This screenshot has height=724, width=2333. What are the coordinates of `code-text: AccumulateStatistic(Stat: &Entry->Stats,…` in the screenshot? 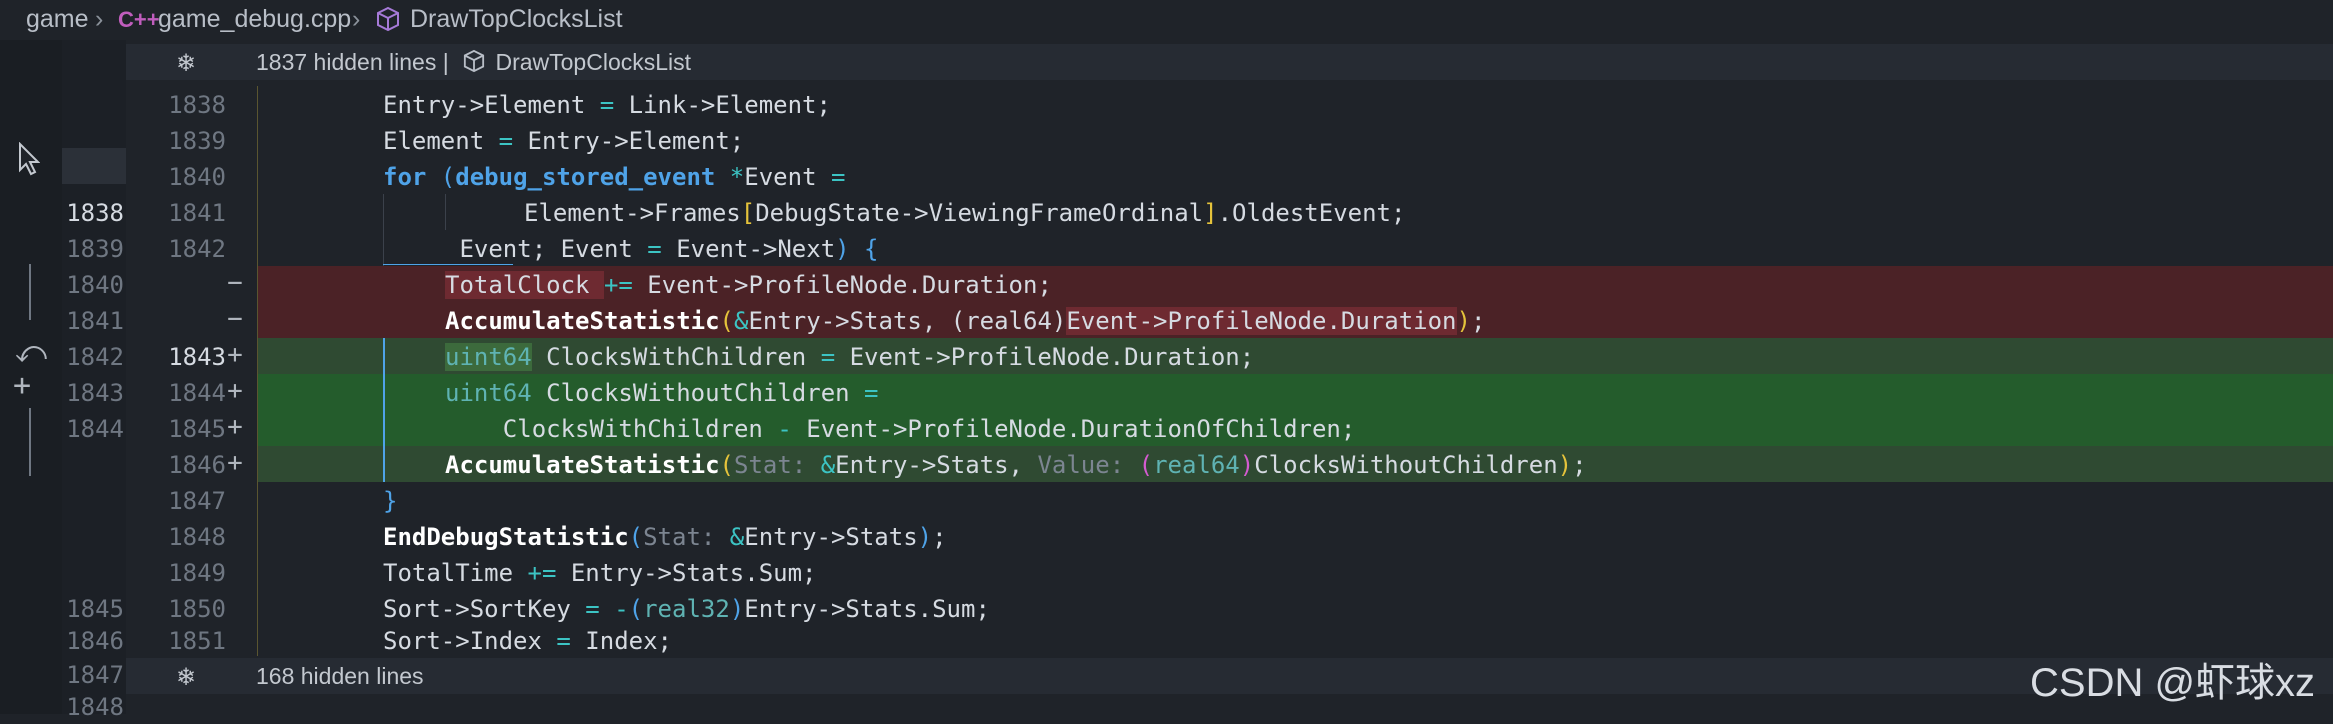 It's located at (1016, 465).